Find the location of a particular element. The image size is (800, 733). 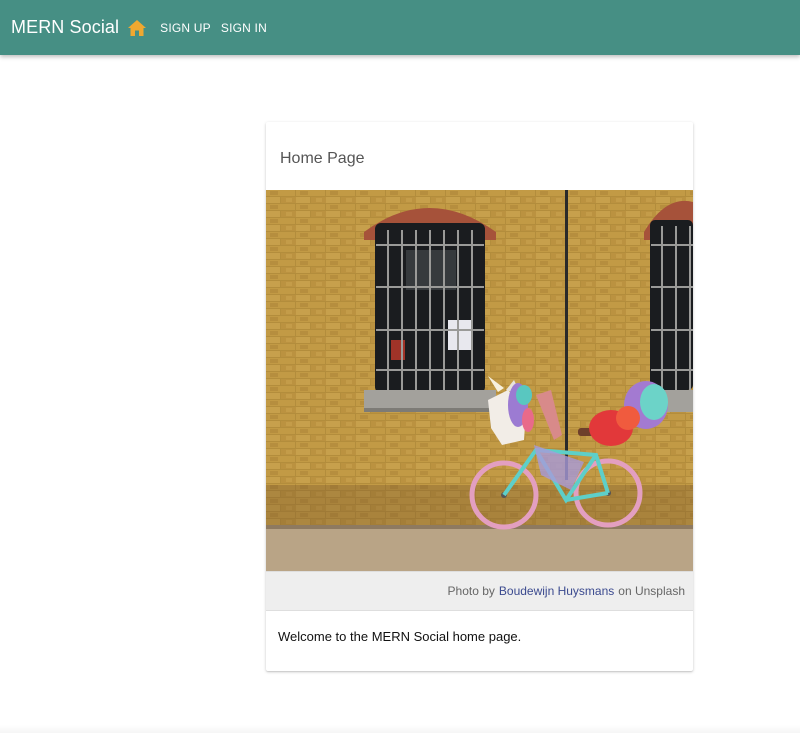

app-bar: MERN Social SIGN UP SIGN IN is located at coordinates (400, 27).